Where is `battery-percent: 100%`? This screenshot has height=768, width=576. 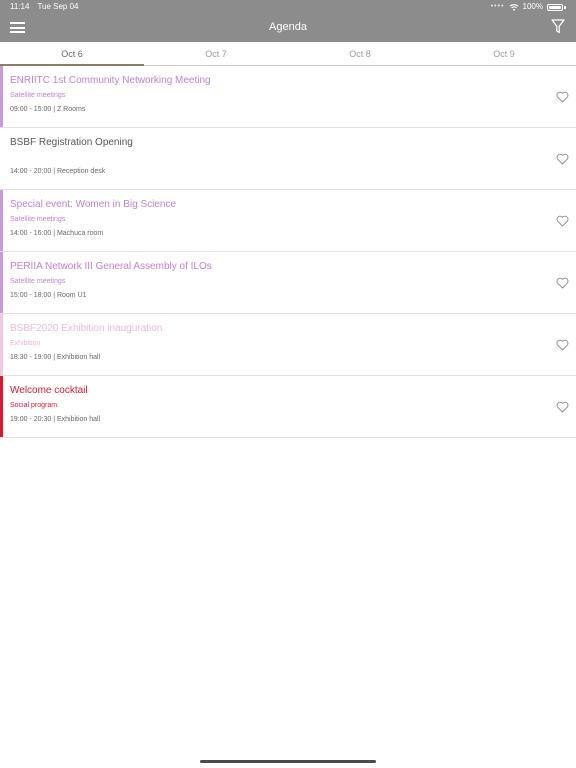 battery-percent: 100% is located at coordinates (532, 6).